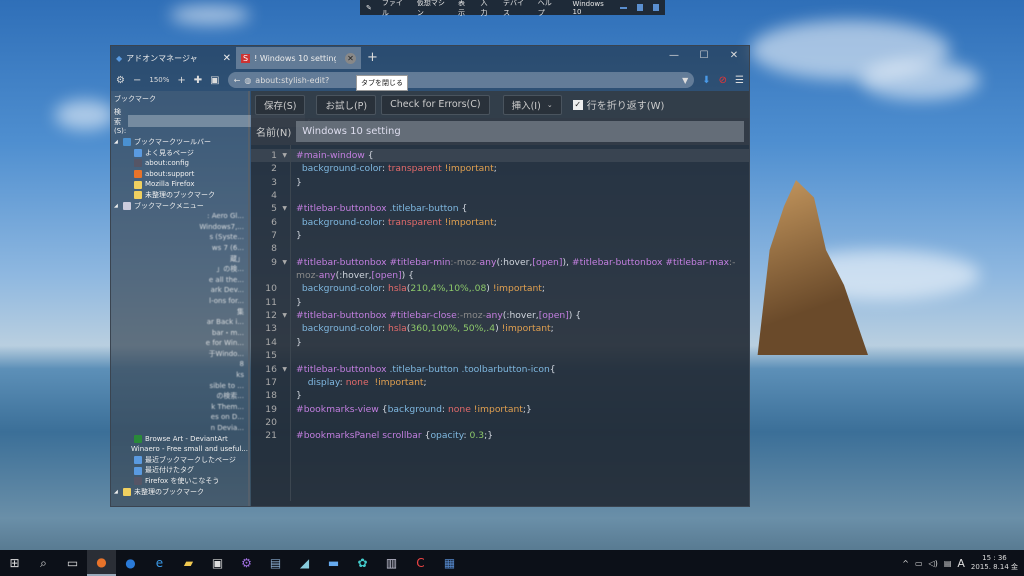 Image resolution: width=1024 pixels, height=576 pixels. I want to click on url-text: about:stylish-edit?, so click(292, 80).